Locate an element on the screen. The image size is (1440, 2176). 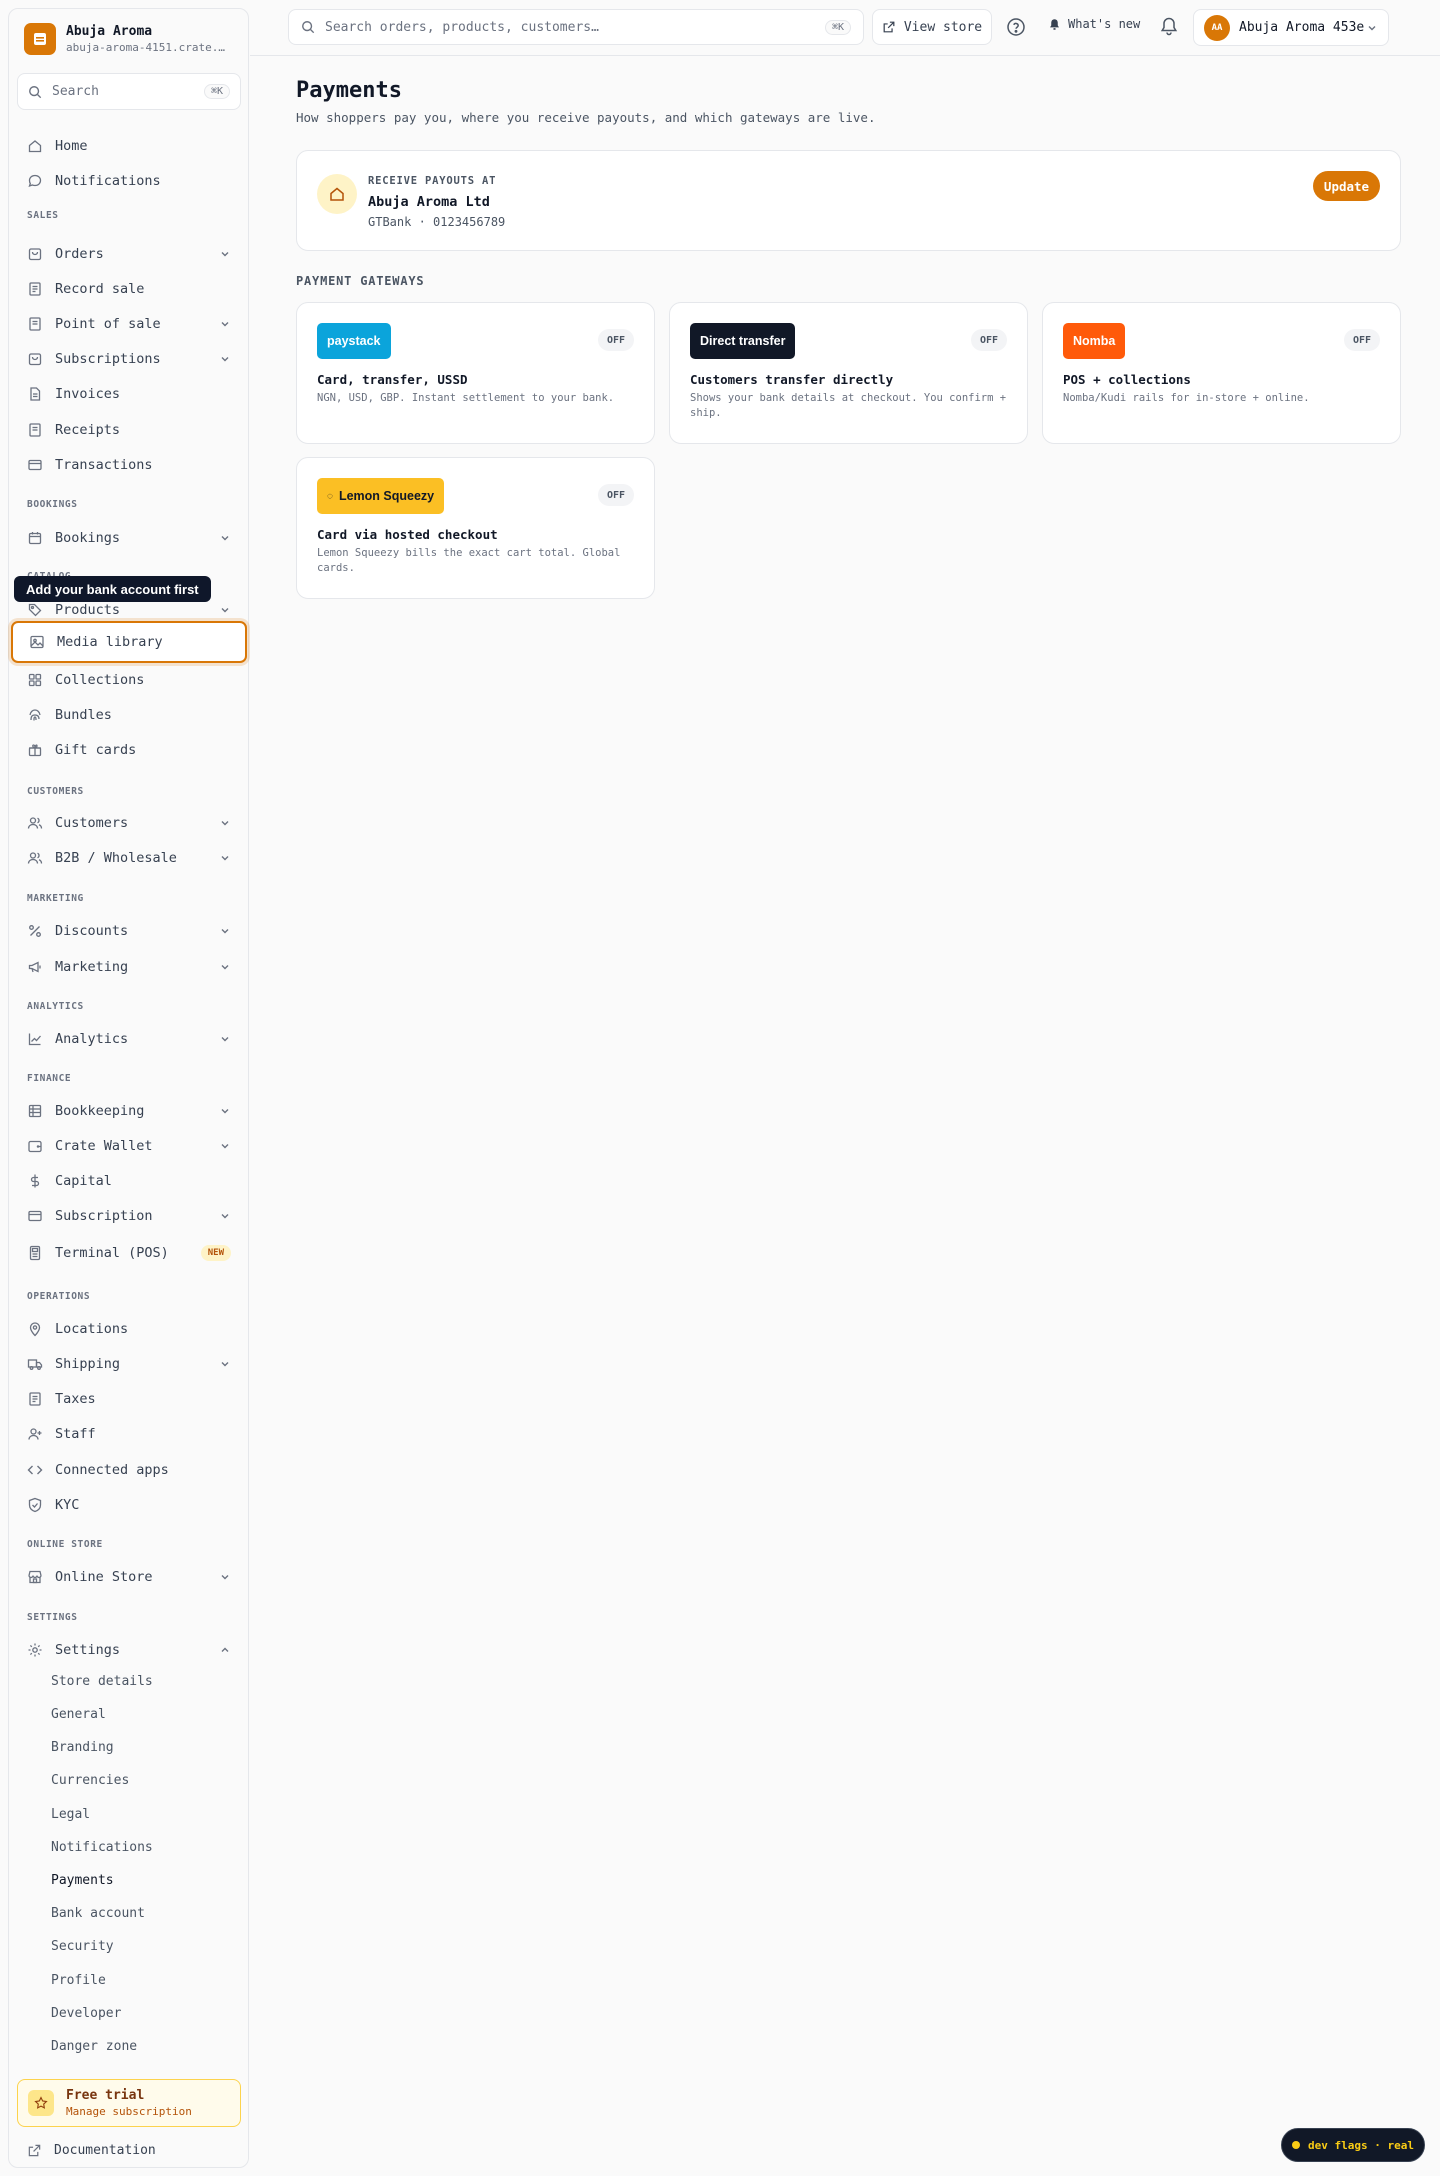
bell-icon is located at coordinates (1169, 26).